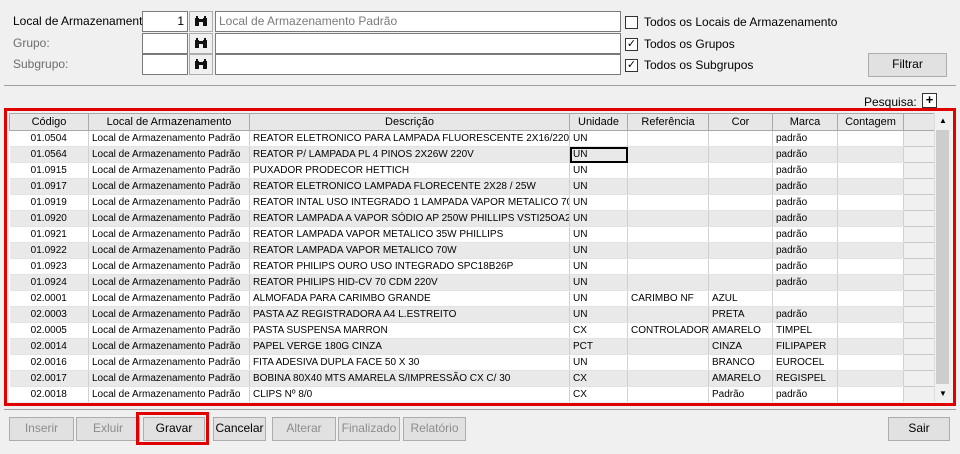 This screenshot has height=454, width=960. I want to click on local-label: Local de Armazenamento:, so click(83, 21).